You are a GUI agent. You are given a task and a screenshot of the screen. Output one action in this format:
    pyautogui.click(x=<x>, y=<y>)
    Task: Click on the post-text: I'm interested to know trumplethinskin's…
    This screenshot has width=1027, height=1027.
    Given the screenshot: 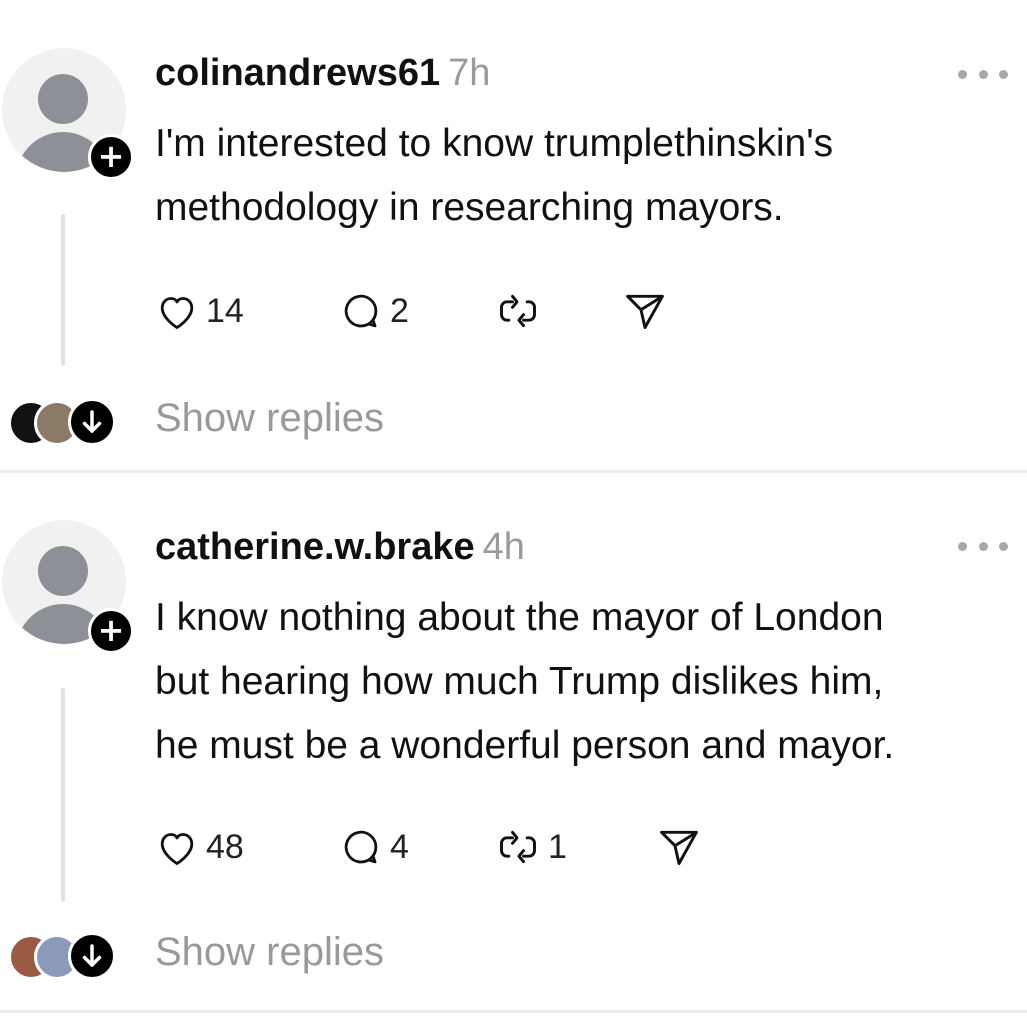 What is the action you would take?
    pyautogui.click(x=585, y=176)
    